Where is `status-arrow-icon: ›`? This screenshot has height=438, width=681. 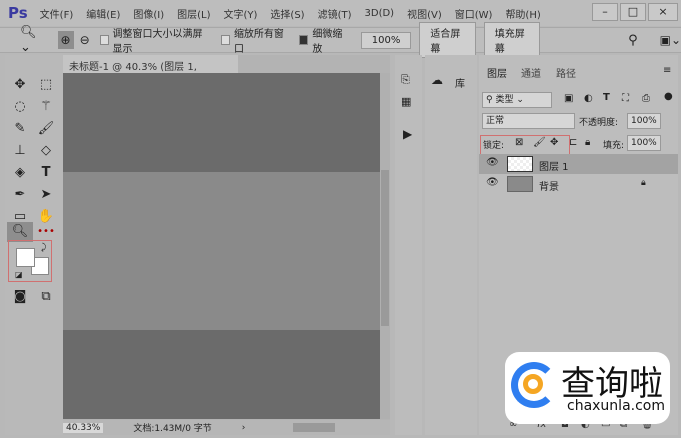 status-arrow-icon: › is located at coordinates (244, 428).